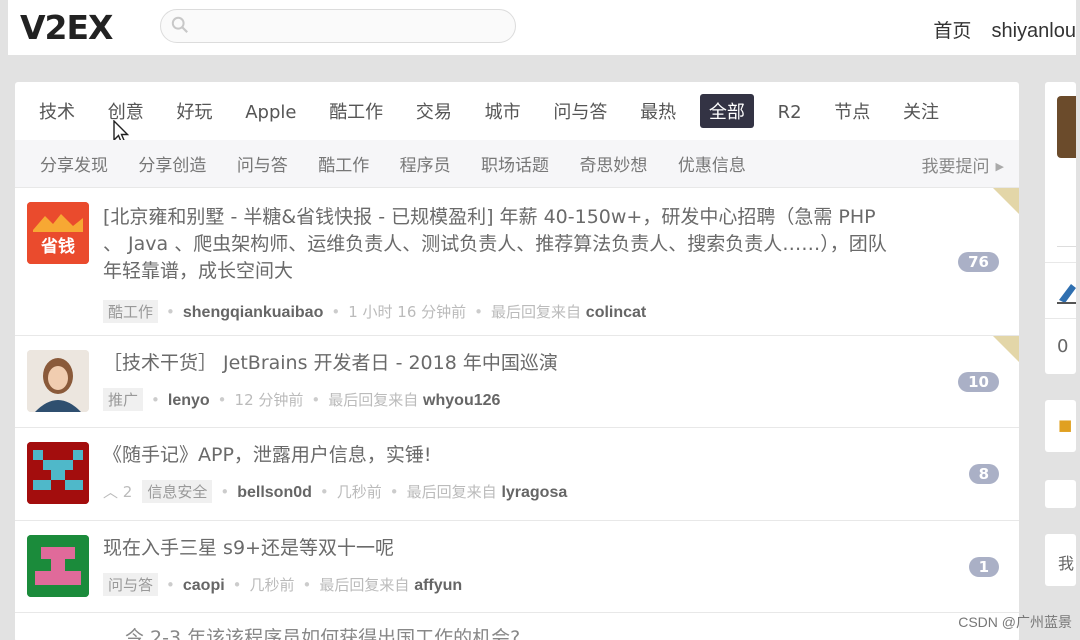  I want to click on vote-count: 2, so click(127, 492).